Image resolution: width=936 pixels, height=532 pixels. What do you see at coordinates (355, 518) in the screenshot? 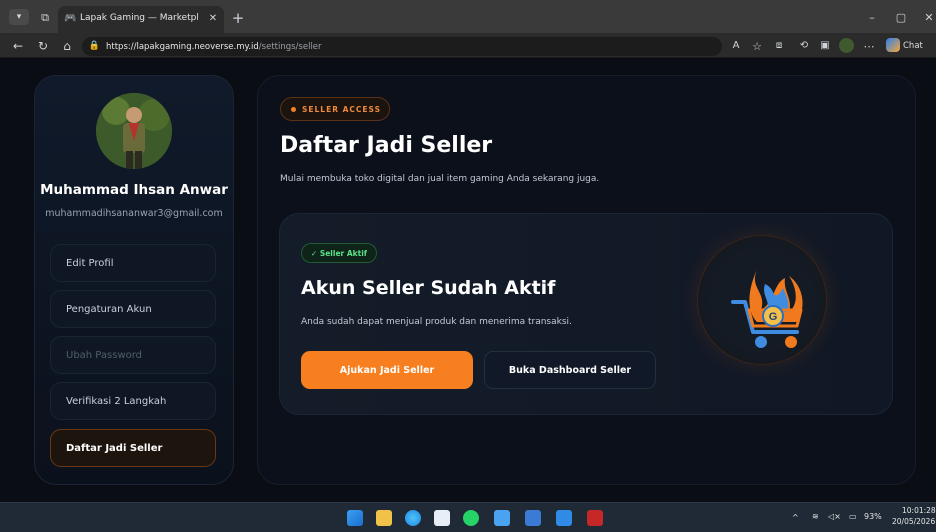
I see `windows-start-icon` at bounding box center [355, 518].